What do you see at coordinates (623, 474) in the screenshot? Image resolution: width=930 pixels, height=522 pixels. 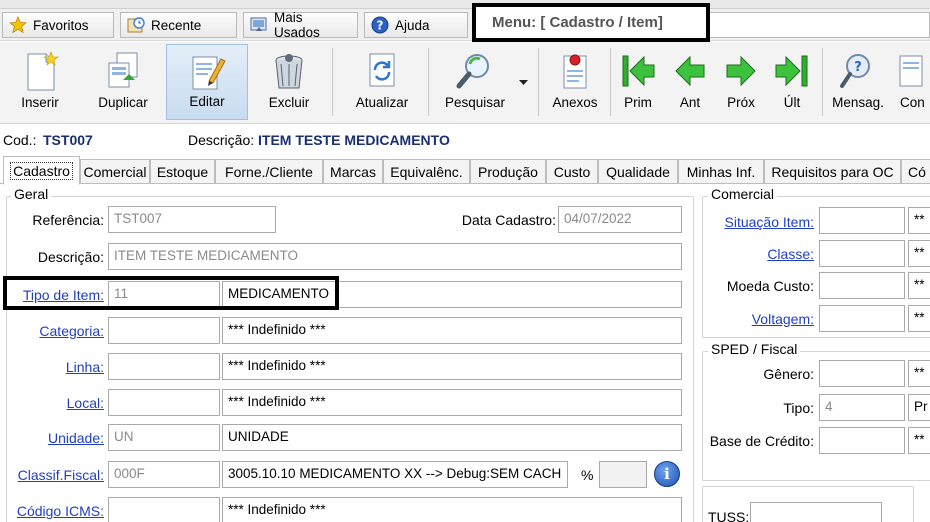 I see `percent-field` at bounding box center [623, 474].